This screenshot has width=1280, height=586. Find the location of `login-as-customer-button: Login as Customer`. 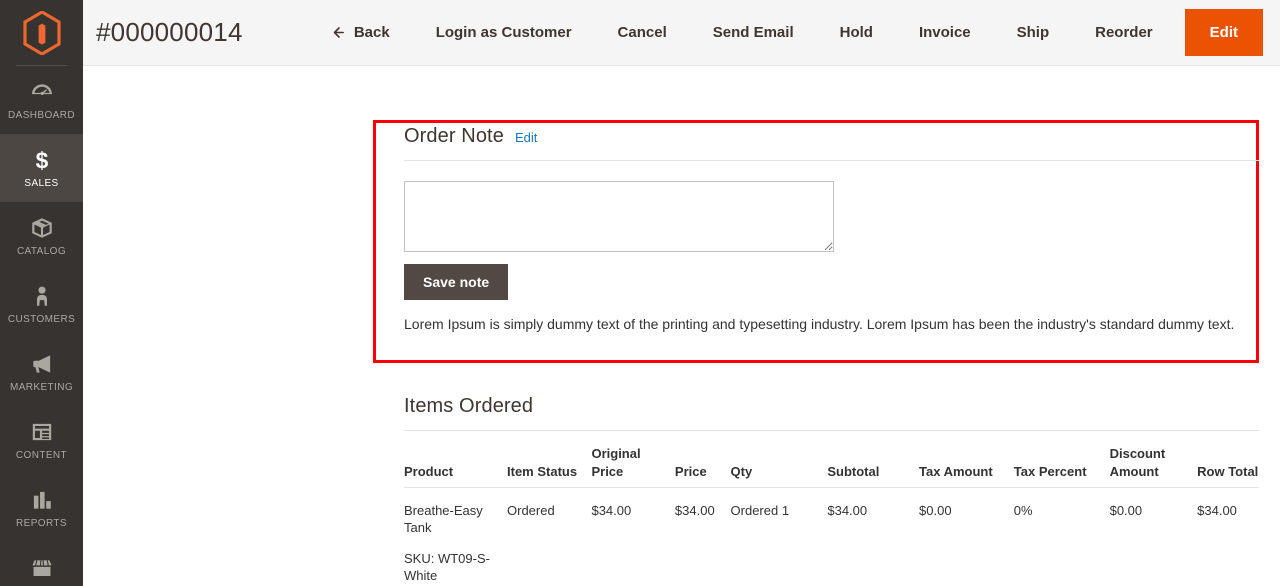

login-as-customer-button: Login as Customer is located at coordinates (504, 32).